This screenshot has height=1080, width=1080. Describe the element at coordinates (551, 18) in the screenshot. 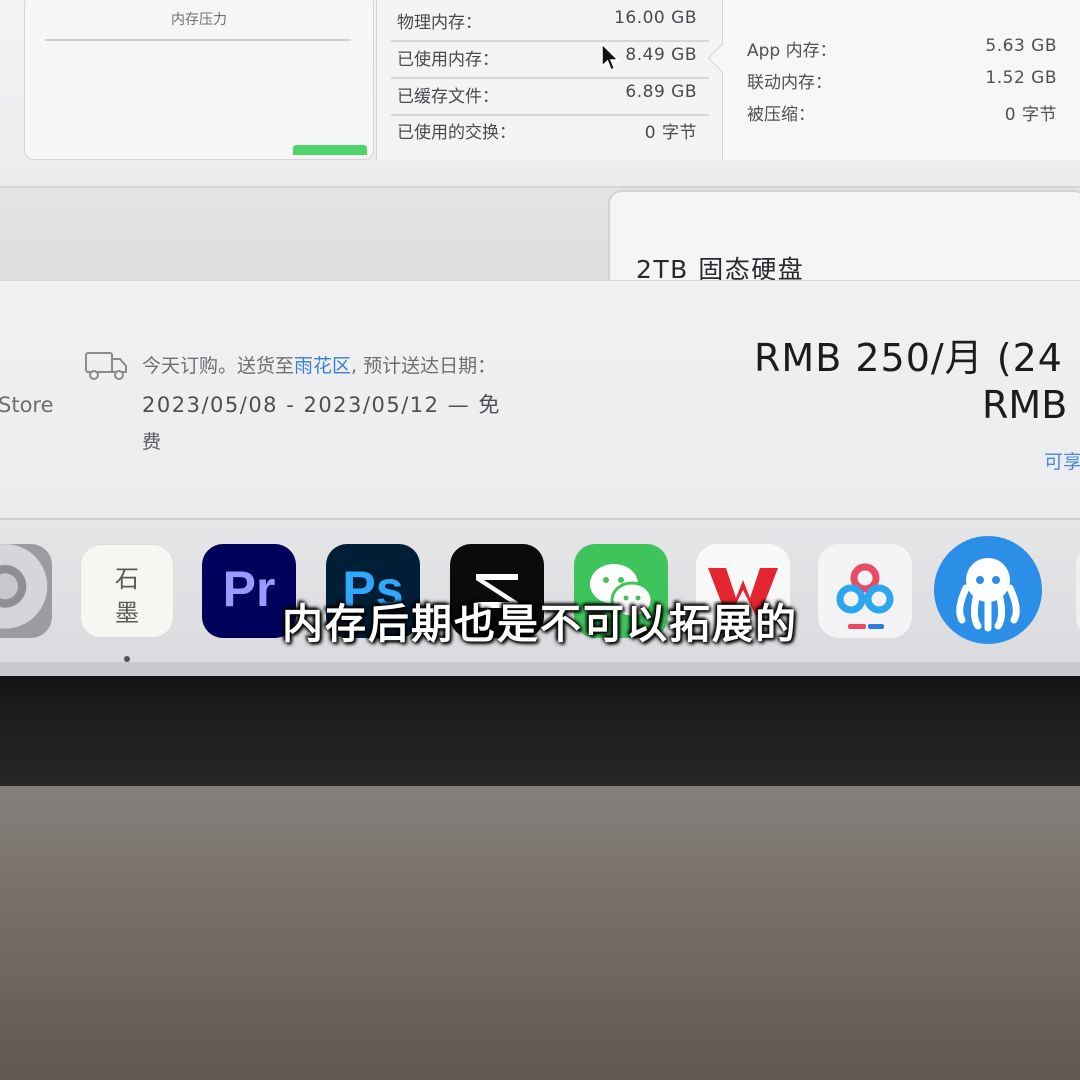

I see `stat-physical-memory: 物理内存： 16.00 GB` at that location.